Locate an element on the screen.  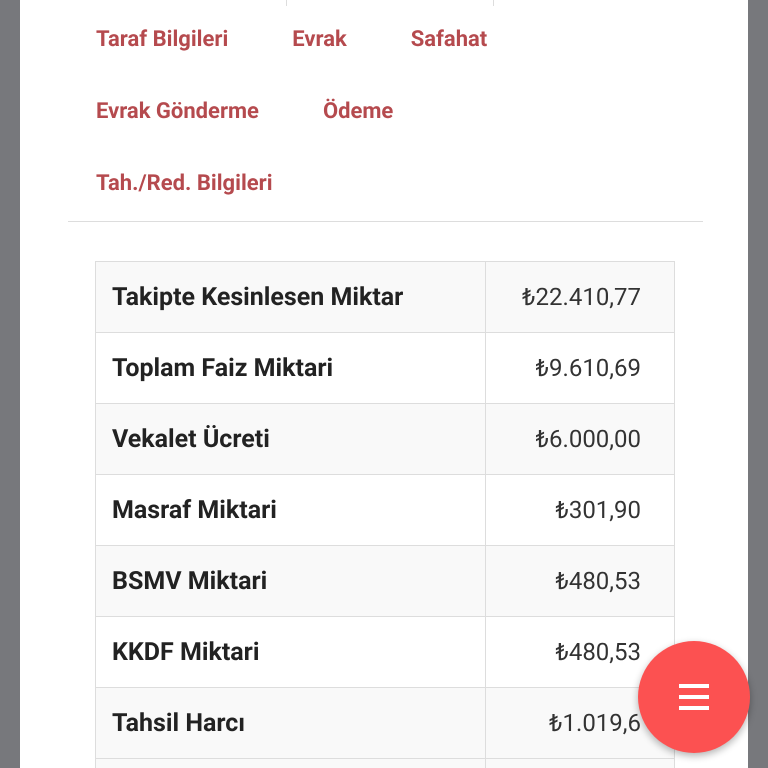
menu-icon is located at coordinates (694, 697).